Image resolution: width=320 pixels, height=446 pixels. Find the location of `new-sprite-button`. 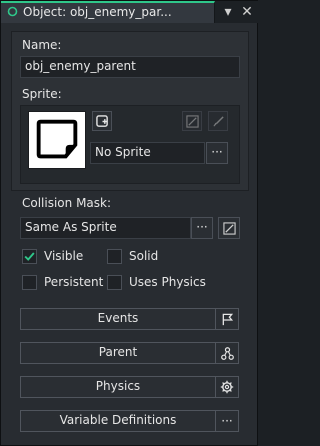

new-sprite-button is located at coordinates (102, 121).